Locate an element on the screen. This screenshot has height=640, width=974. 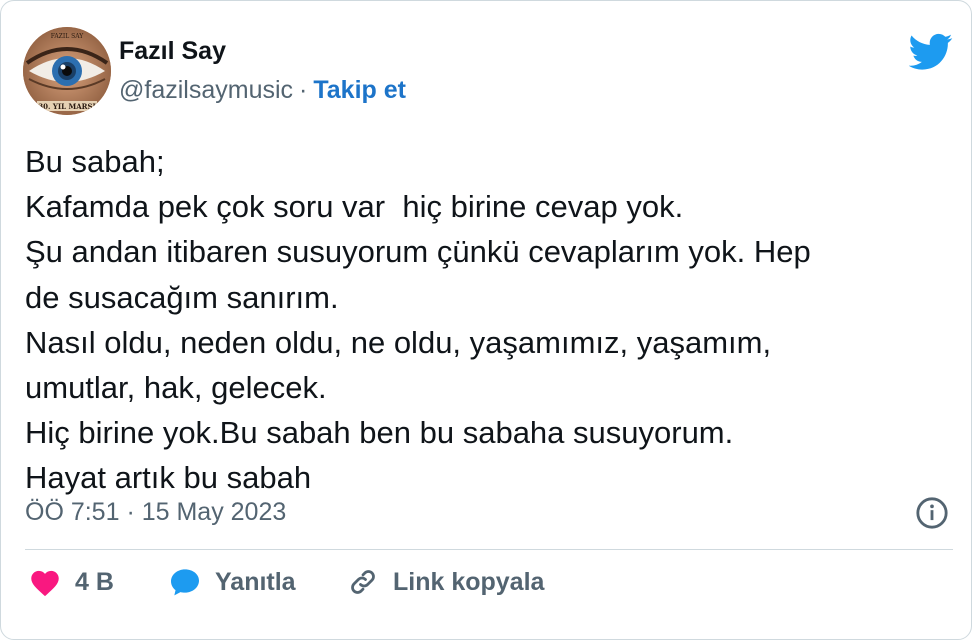
tweet-timestamp: ÖÖ 7:51 · 15 May 2023 is located at coordinates (155, 512).